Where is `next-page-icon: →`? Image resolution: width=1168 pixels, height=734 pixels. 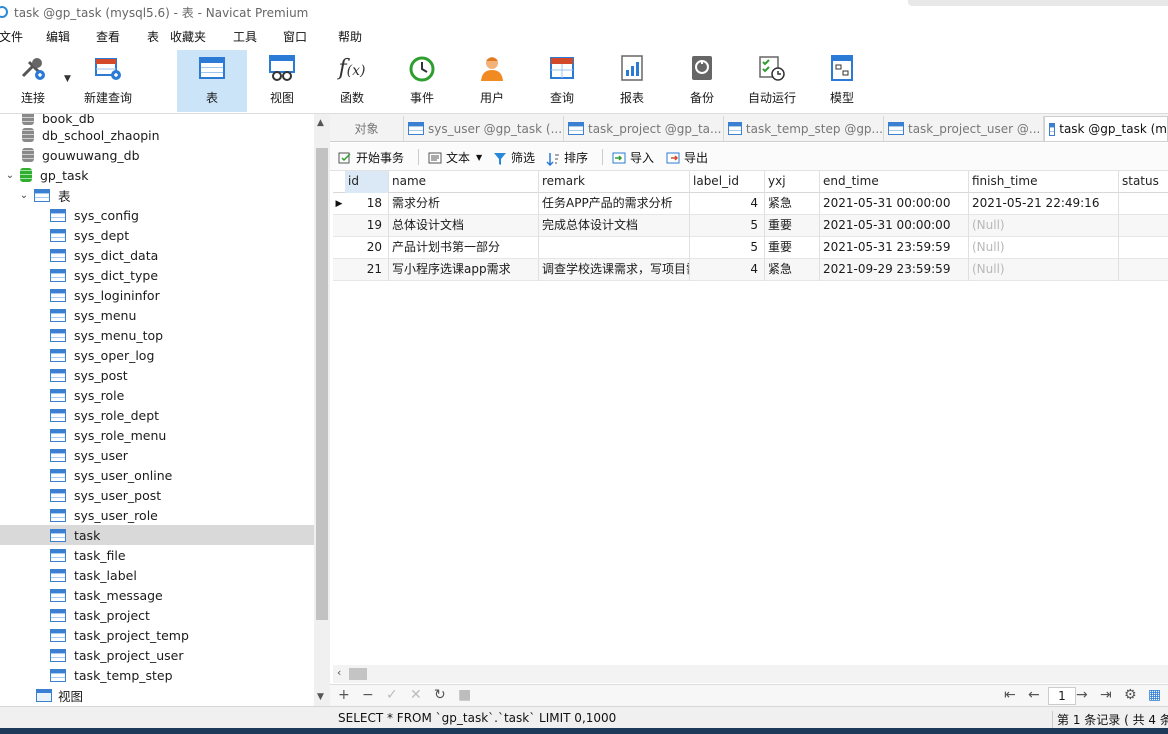 next-page-icon: → is located at coordinates (1082, 695).